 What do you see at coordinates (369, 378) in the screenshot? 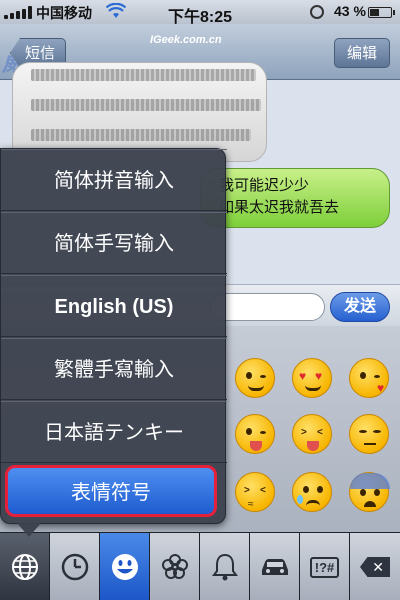
I see `kissing-face-emoji: ♥` at bounding box center [369, 378].